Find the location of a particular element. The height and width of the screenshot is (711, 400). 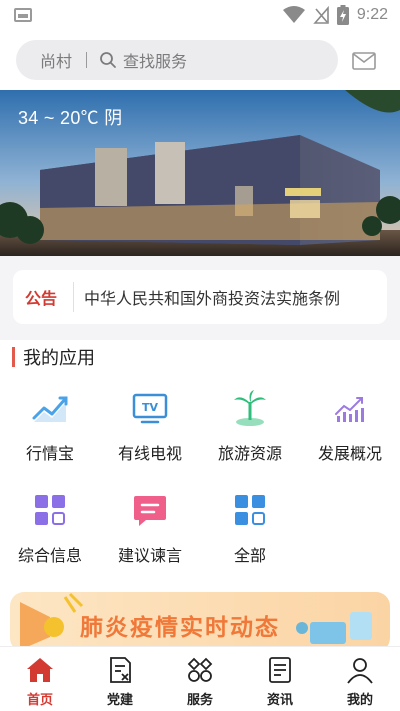

search-input: 尚村 查找服务 is located at coordinates (177, 60).